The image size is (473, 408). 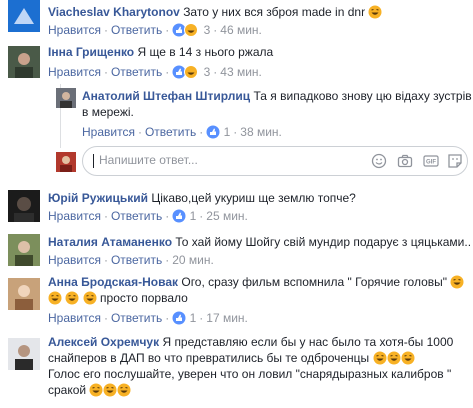 I want to click on comment-text: Цікаво,цей укуриш ще землю топче?, so click(x=253, y=198).